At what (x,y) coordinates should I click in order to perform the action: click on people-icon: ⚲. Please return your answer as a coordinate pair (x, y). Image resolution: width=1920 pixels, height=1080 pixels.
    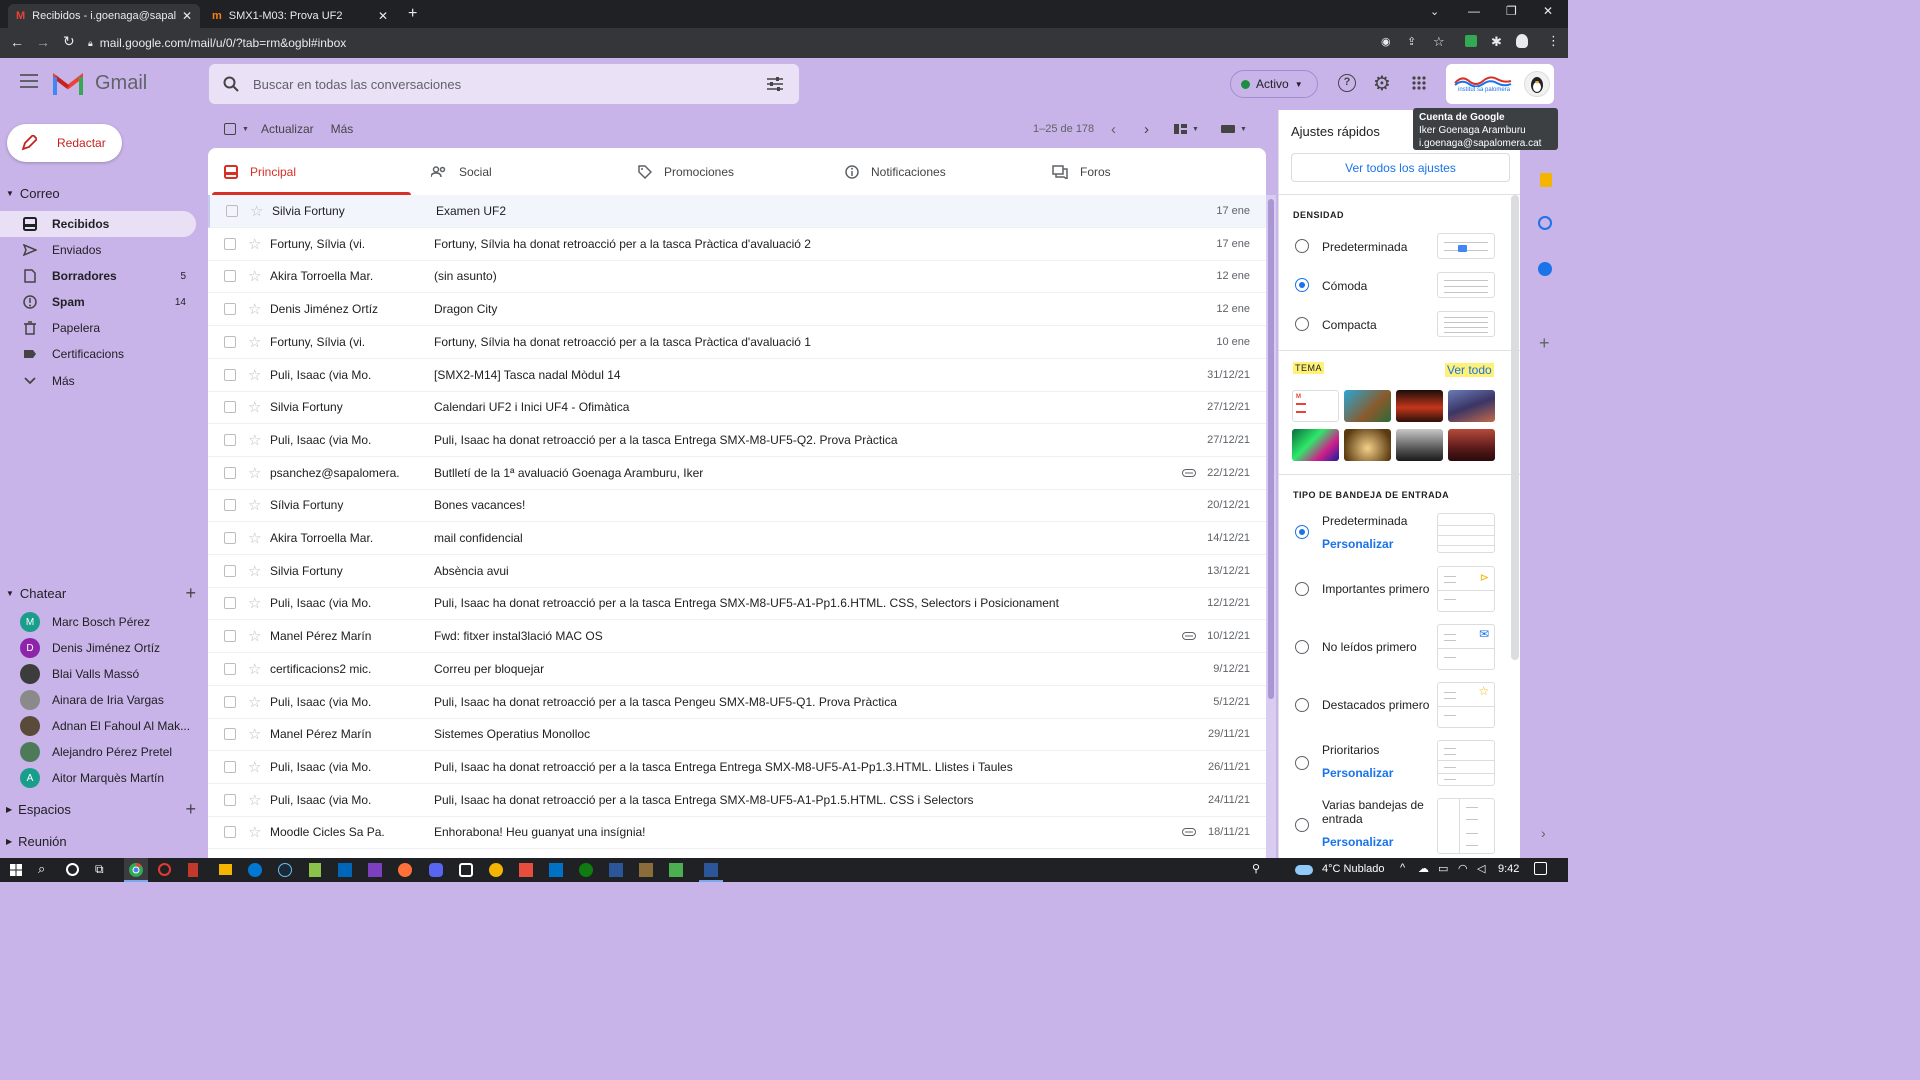
    Looking at the image, I should click on (1256, 868).